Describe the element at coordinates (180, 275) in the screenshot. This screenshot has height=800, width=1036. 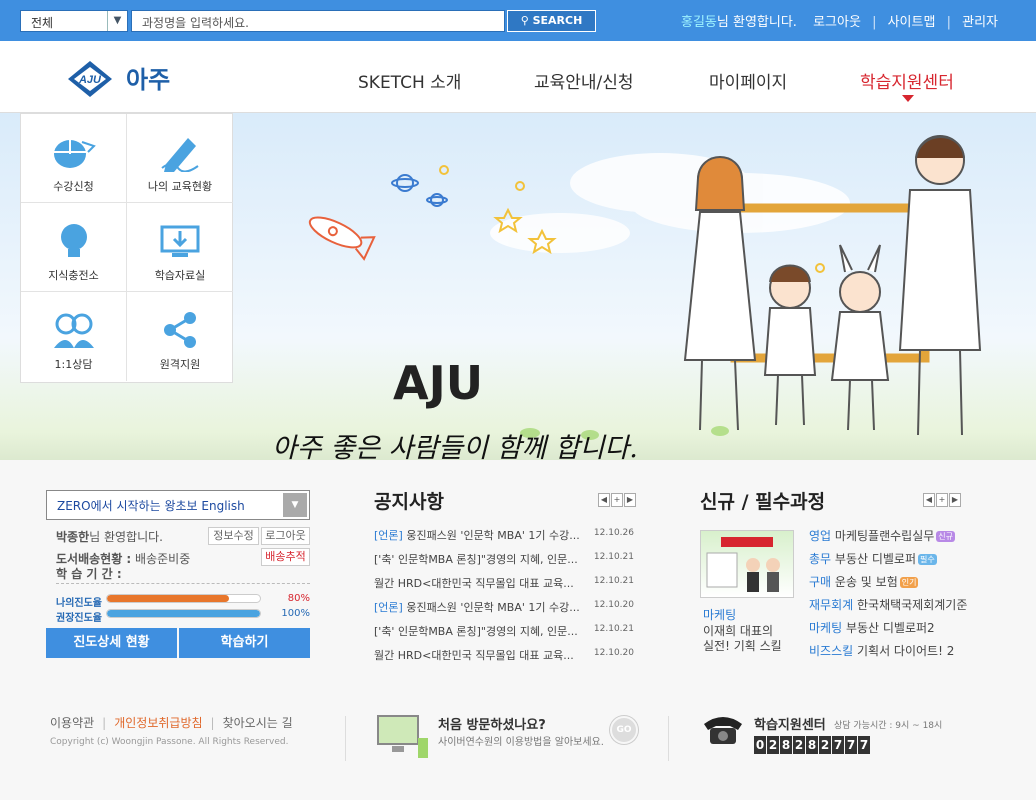
I see `quick-menu-label: 학습자료실` at that location.